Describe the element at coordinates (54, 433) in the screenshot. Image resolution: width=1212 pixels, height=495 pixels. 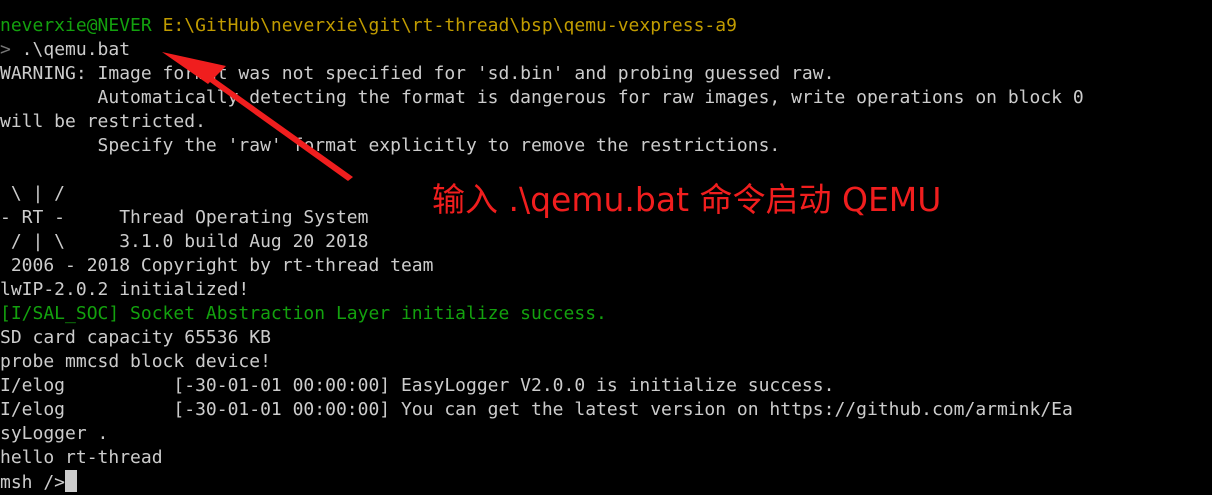
I see `elog-line-2-wrap: syLogger .` at that location.